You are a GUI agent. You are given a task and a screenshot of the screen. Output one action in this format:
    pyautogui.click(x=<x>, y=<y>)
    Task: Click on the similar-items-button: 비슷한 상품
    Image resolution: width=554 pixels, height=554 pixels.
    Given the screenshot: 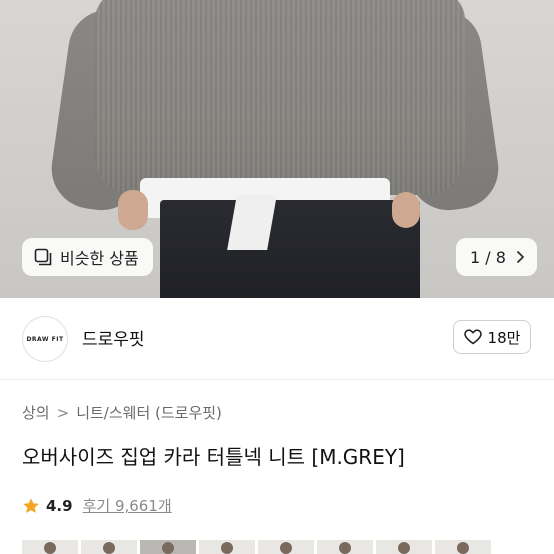 What is the action you would take?
    pyautogui.click(x=87, y=257)
    